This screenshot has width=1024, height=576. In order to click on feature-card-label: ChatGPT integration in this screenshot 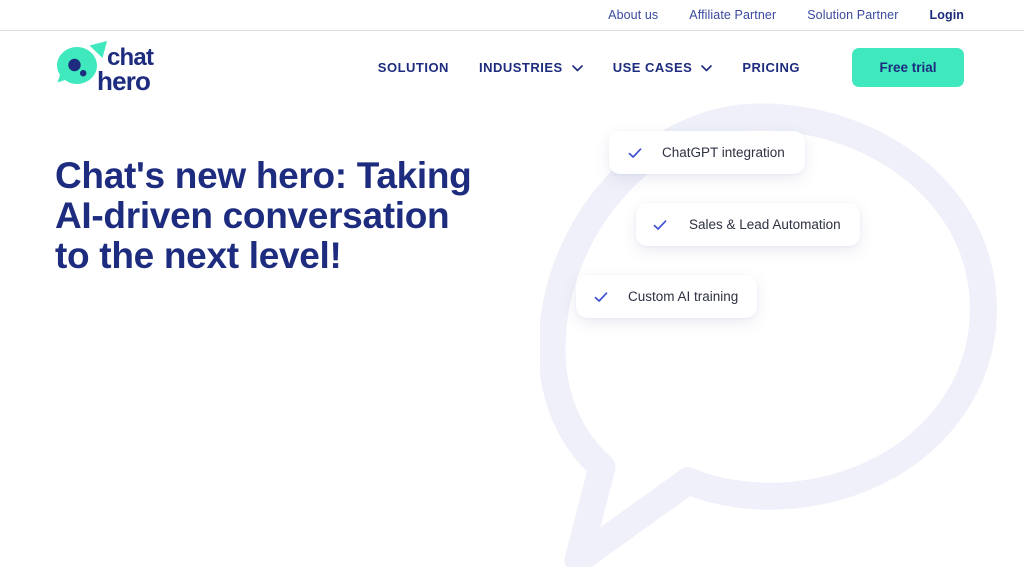, I will do `click(723, 152)`.